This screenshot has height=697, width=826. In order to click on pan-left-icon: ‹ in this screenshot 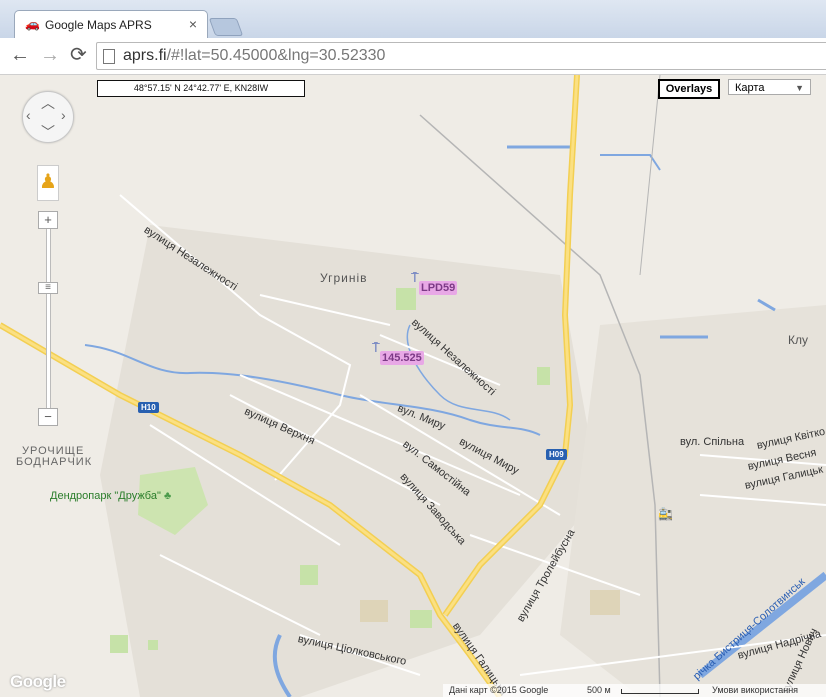, I will do `click(28, 115)`.